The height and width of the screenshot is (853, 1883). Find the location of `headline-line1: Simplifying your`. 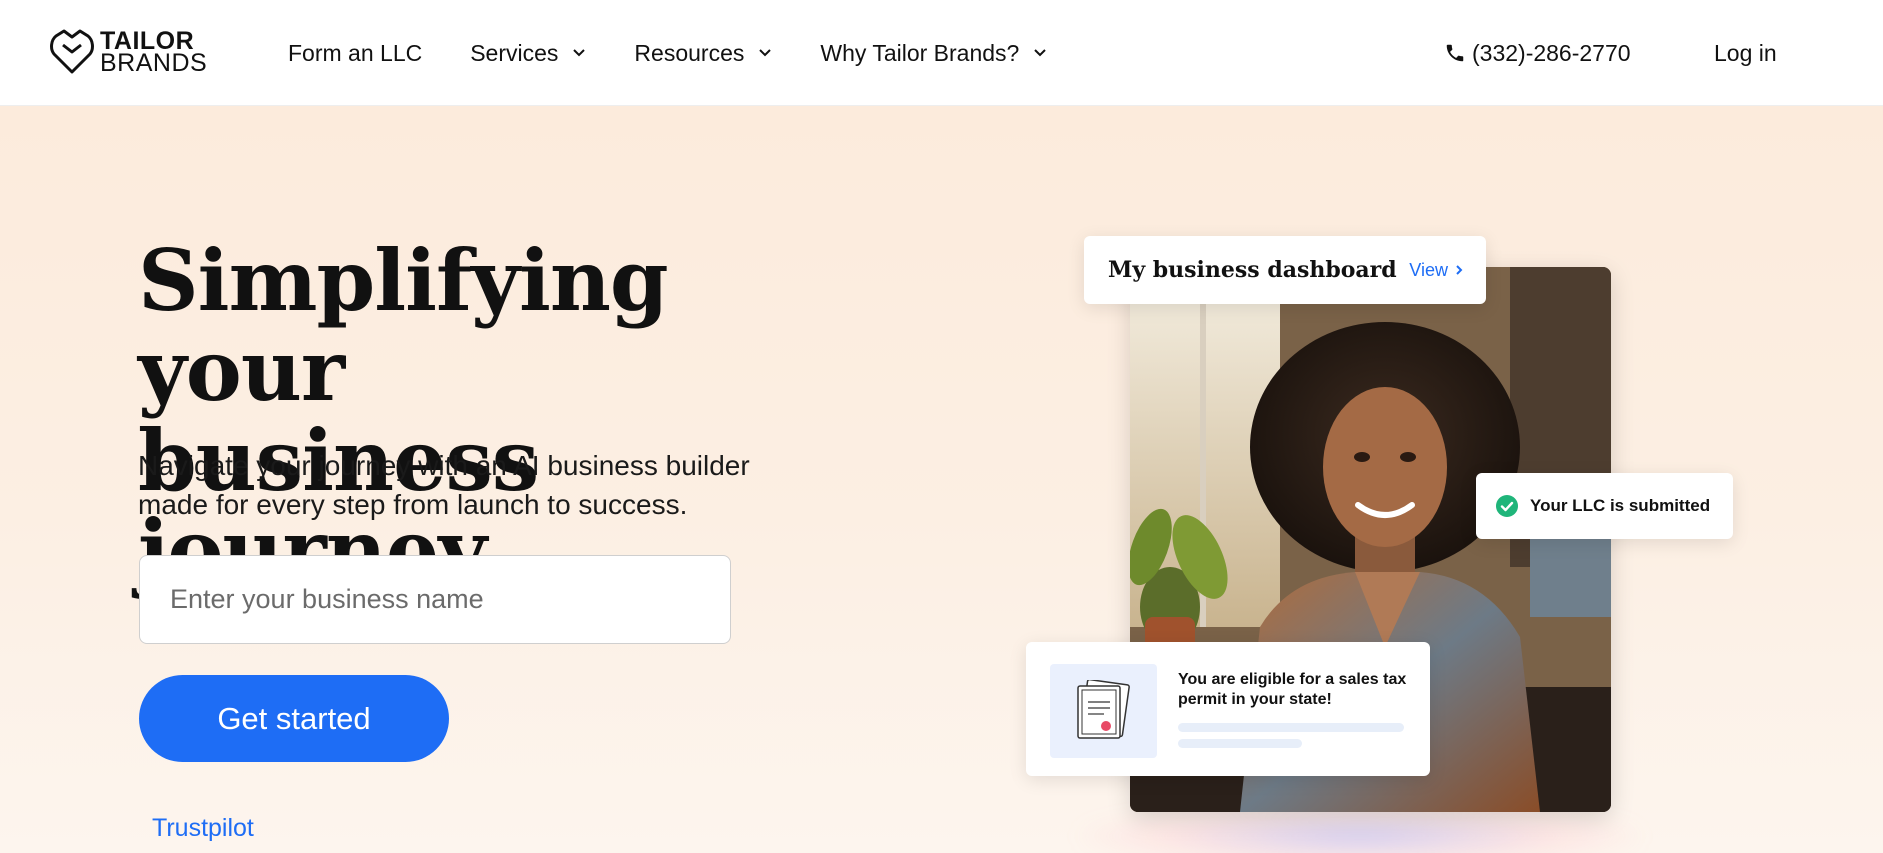

headline-line1: Simplifying your is located at coordinates (403, 325).